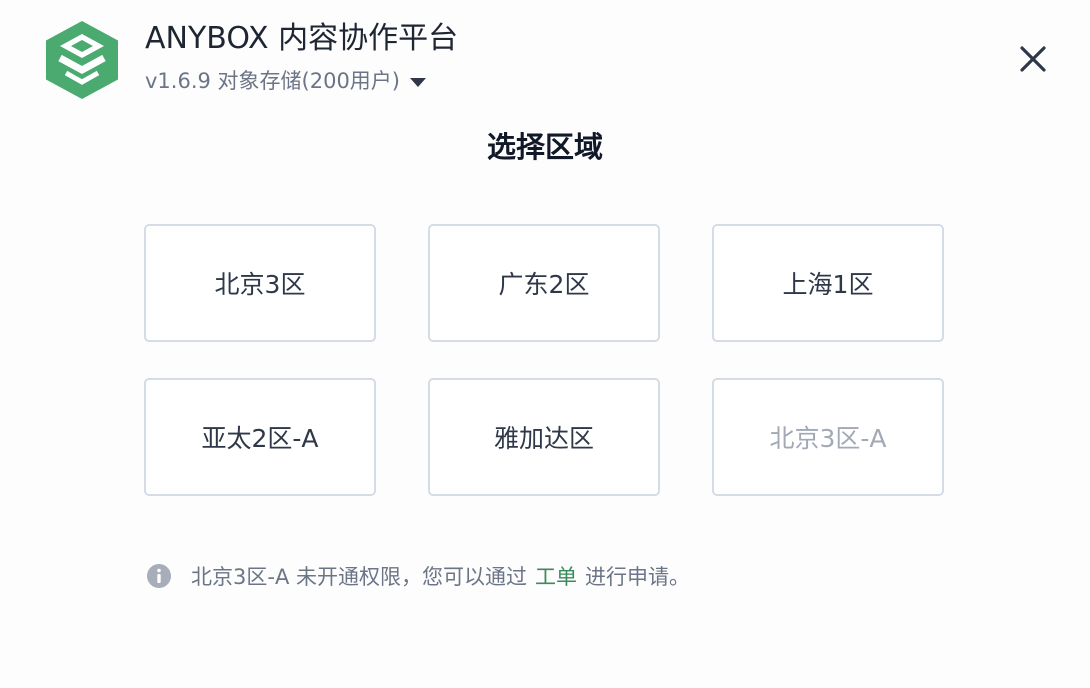 This screenshot has height=688, width=1090. Describe the element at coordinates (544, 147) in the screenshot. I see `page-title: 选择区域` at that location.